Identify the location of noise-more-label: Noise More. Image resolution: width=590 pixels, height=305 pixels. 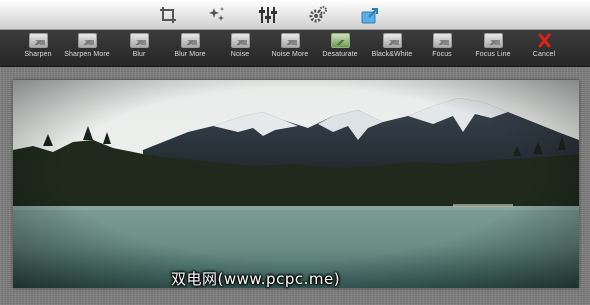
(290, 54).